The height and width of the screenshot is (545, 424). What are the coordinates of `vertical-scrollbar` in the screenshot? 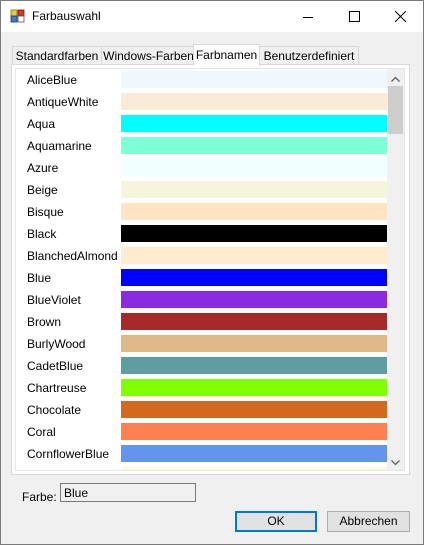 It's located at (395, 269).